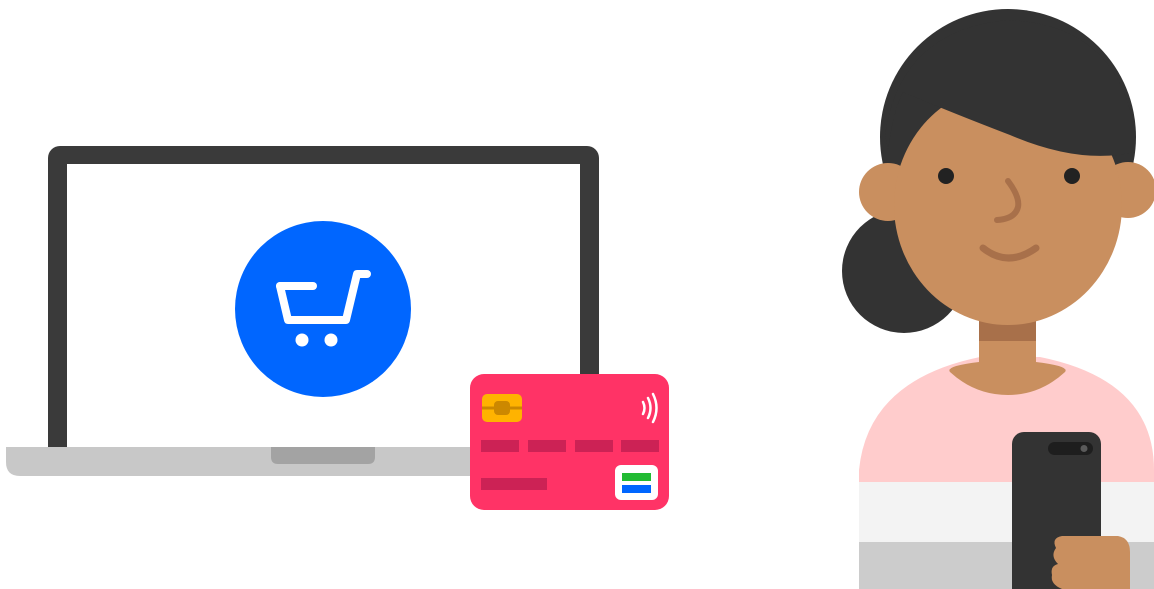 This screenshot has width=1154, height=589. I want to click on shirt-stripe-white, so click(1006, 512).